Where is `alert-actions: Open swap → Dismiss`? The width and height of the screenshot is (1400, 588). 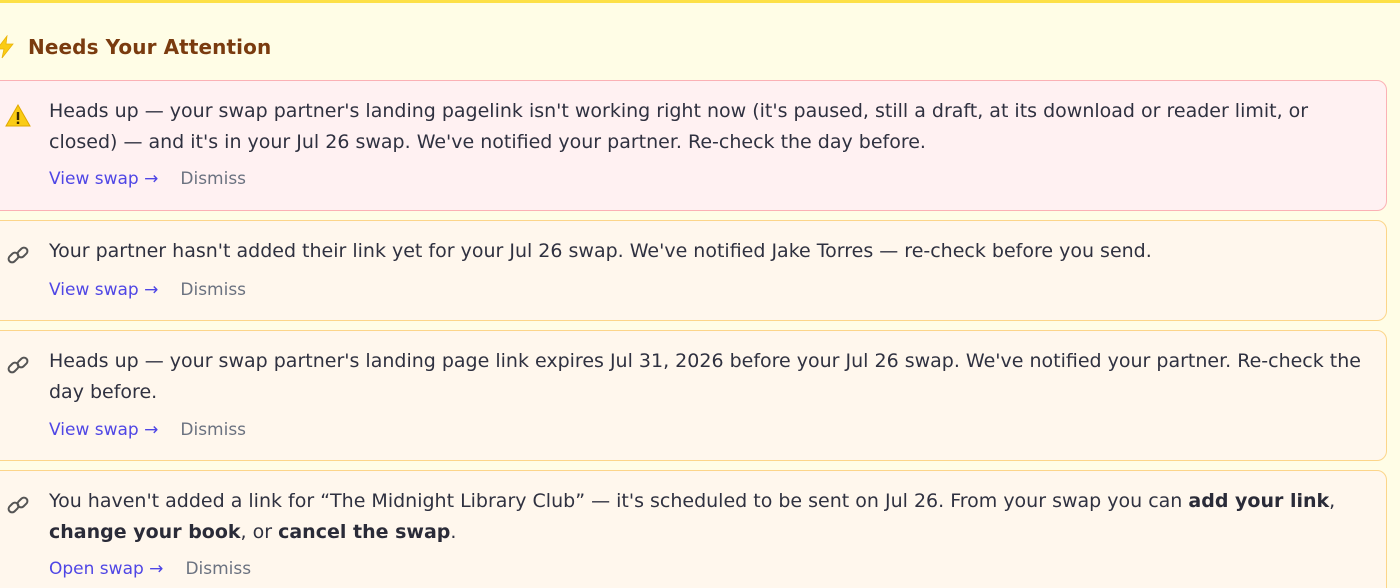
alert-actions: Open swap → Dismiss is located at coordinates (150, 569).